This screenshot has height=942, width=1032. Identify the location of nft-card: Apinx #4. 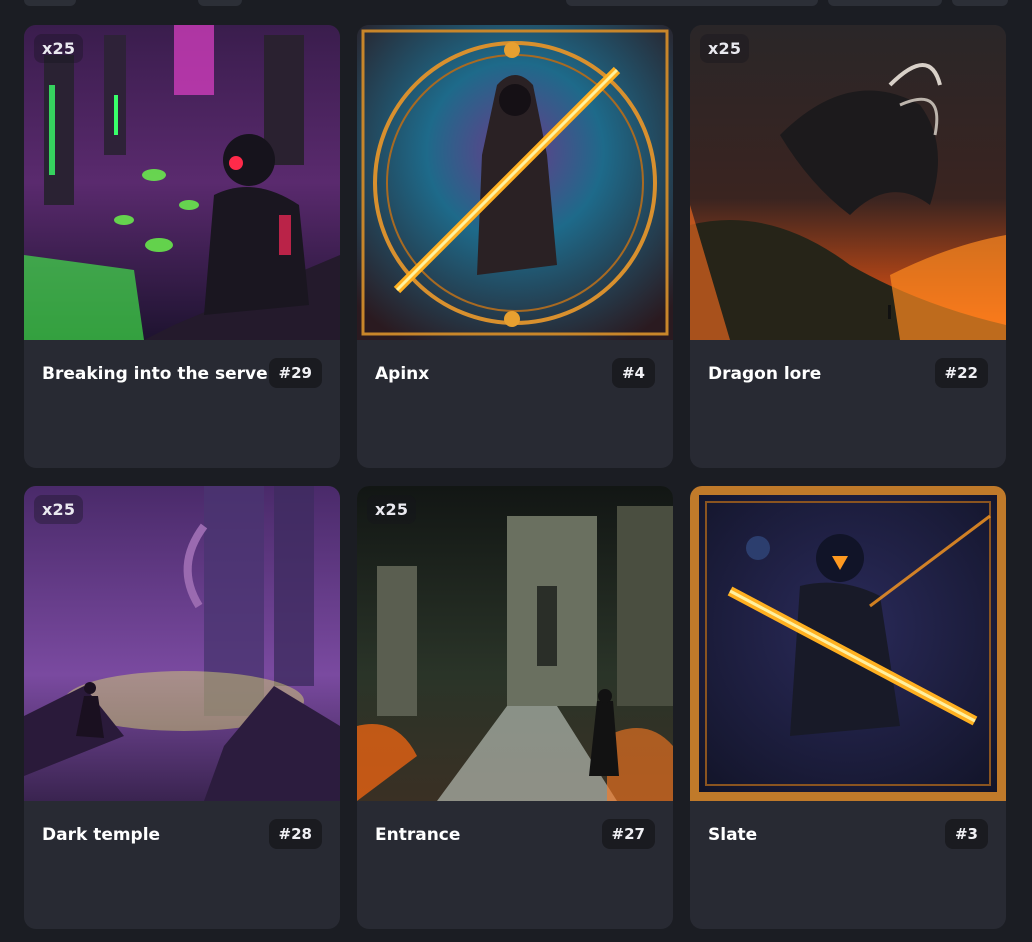
(515, 246).